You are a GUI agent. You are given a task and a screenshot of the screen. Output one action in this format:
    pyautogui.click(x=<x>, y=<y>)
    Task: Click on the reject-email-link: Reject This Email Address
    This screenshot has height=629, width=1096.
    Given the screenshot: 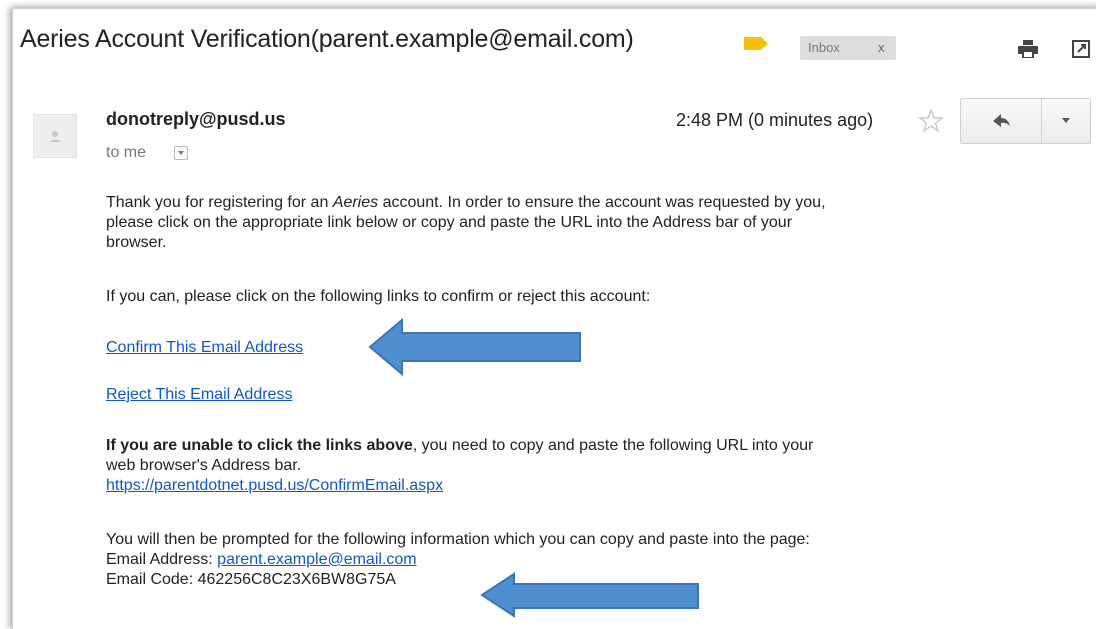 What is the action you would take?
    pyautogui.click(x=199, y=395)
    